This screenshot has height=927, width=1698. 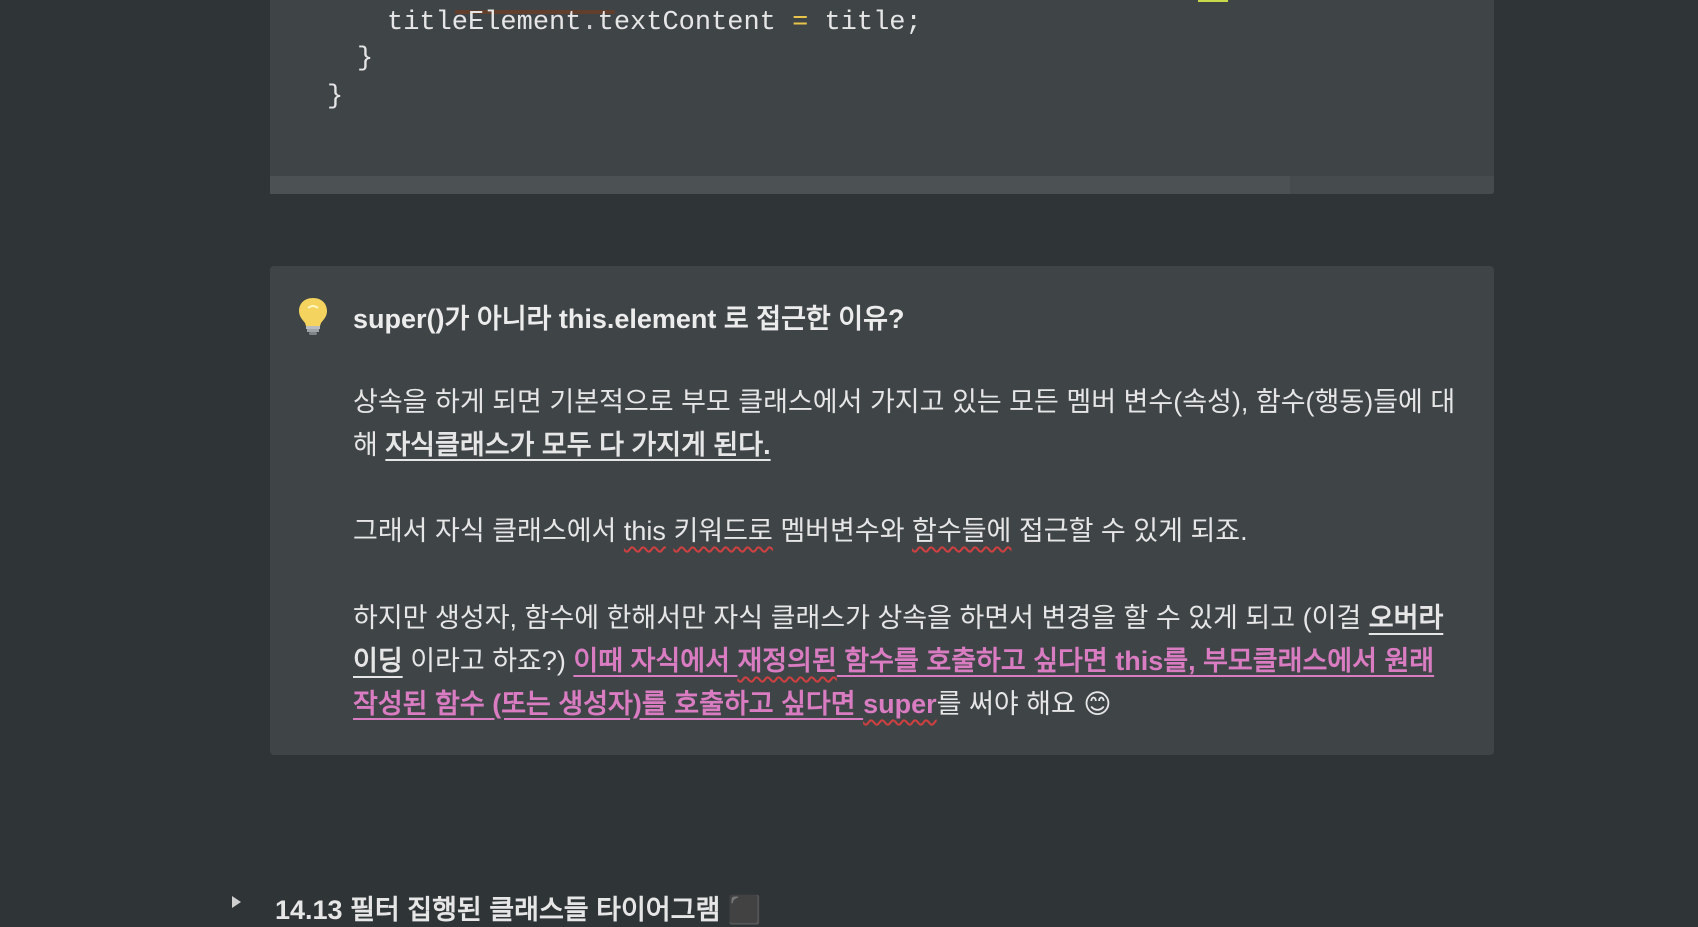 I want to click on paragraph-text: 이라고 하죠?), so click(x=488, y=661).